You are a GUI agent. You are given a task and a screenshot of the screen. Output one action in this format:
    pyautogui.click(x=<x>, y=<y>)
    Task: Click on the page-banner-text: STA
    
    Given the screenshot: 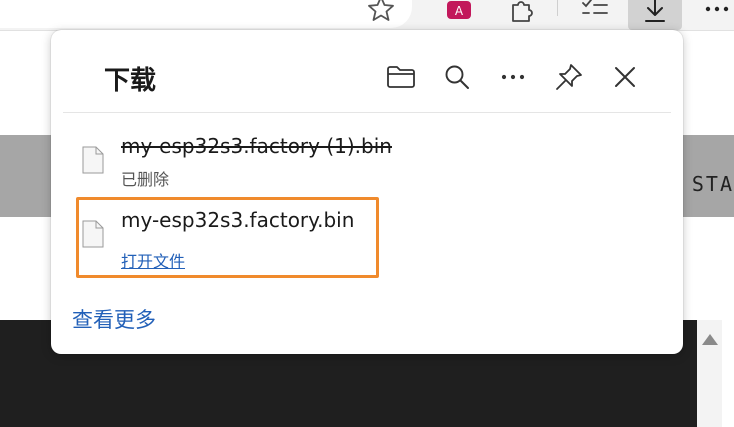 What is the action you would take?
    pyautogui.click(x=712, y=184)
    